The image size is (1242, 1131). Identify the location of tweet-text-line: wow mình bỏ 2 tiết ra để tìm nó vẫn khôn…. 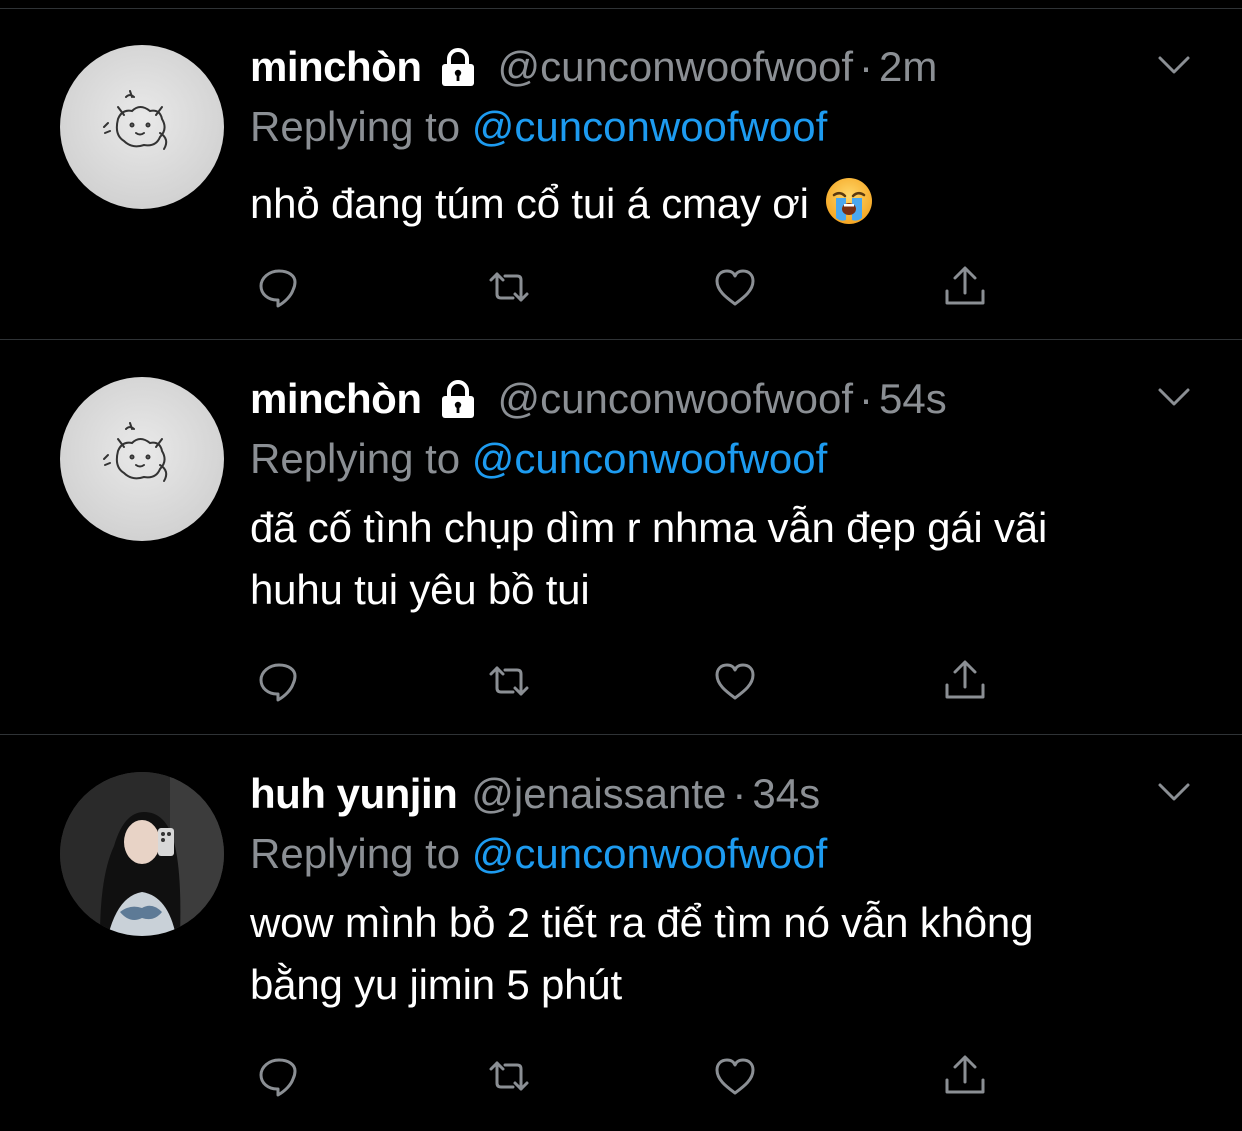
(642, 922).